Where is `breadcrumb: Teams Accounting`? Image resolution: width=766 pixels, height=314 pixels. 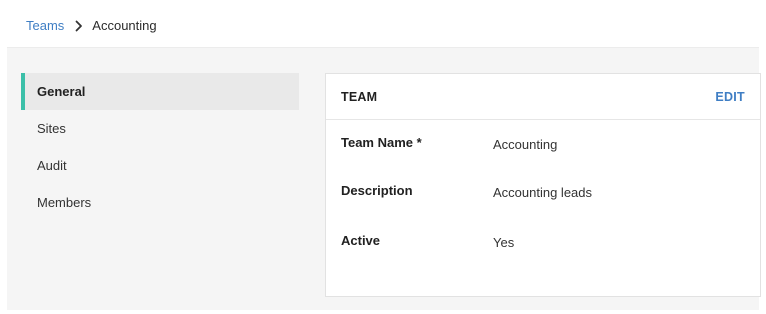 breadcrumb: Teams Accounting is located at coordinates (91, 26).